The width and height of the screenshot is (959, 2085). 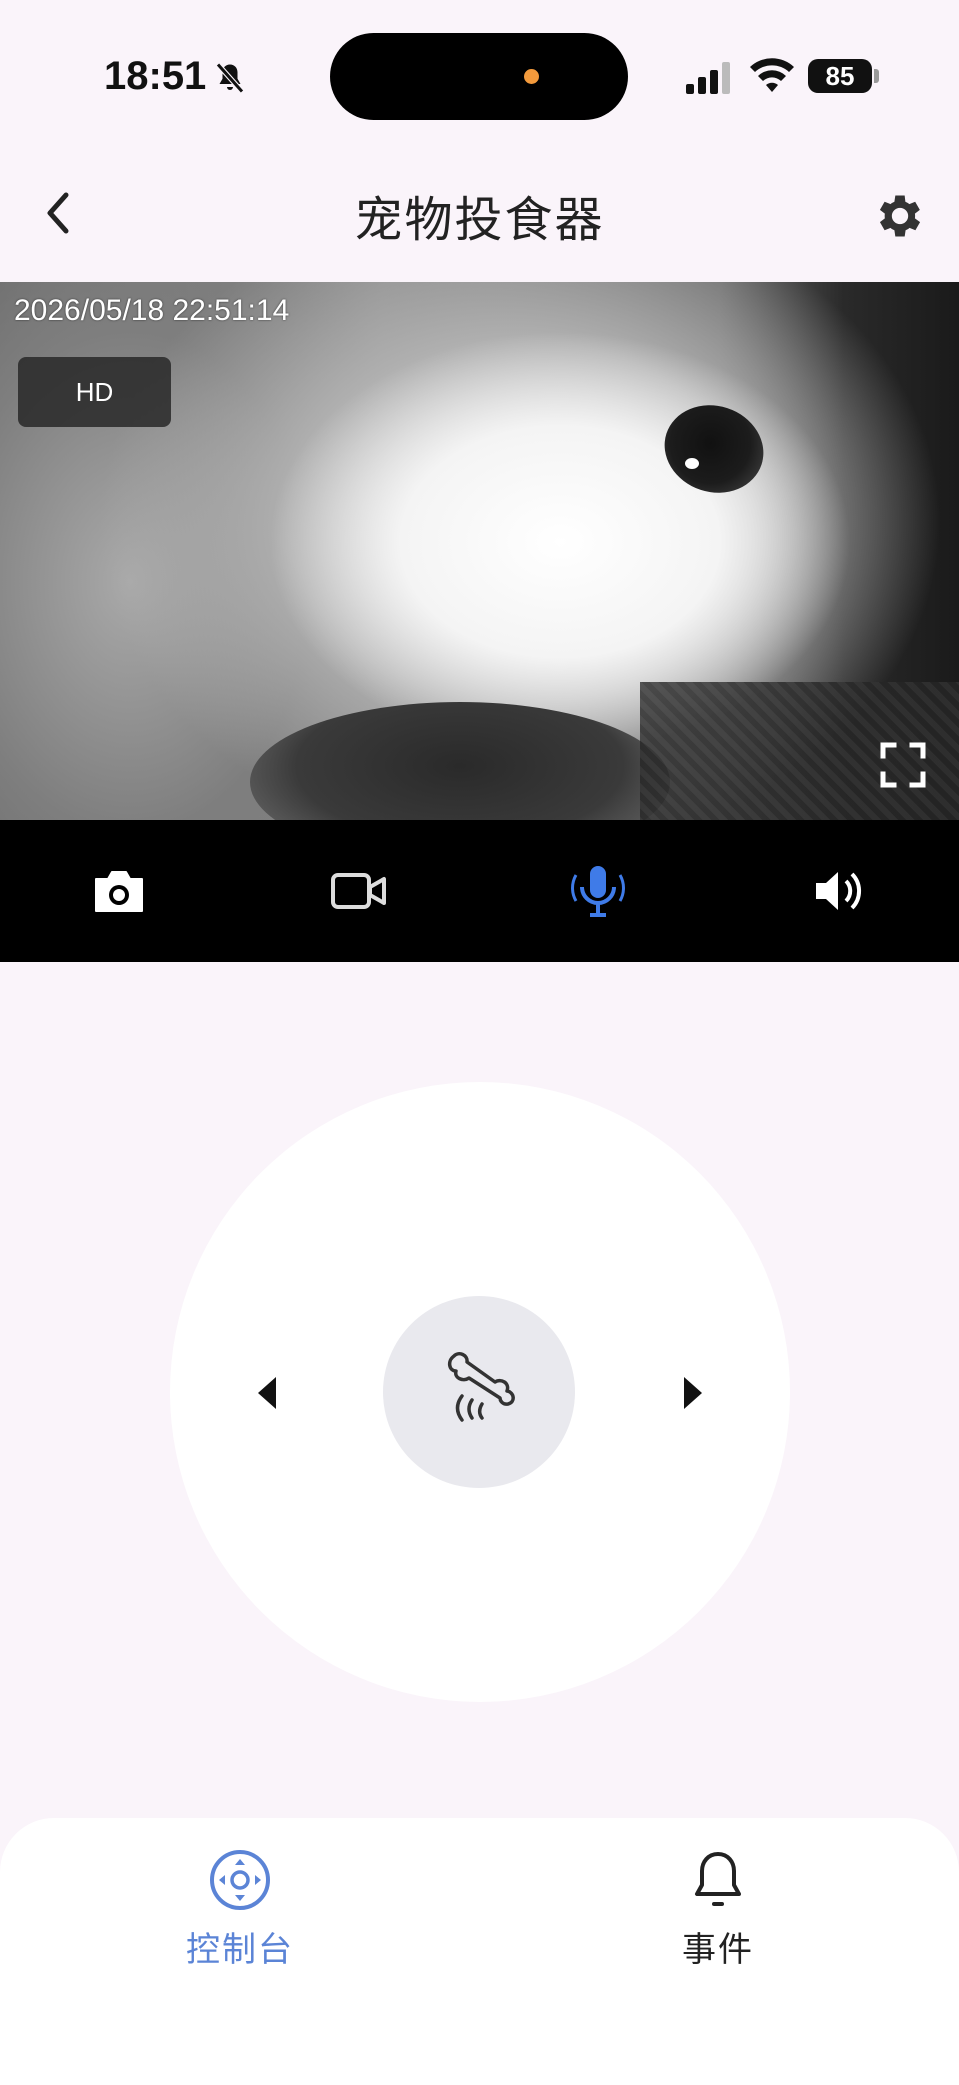 What do you see at coordinates (481, 1387) in the screenshot?
I see `bone-icon` at bounding box center [481, 1387].